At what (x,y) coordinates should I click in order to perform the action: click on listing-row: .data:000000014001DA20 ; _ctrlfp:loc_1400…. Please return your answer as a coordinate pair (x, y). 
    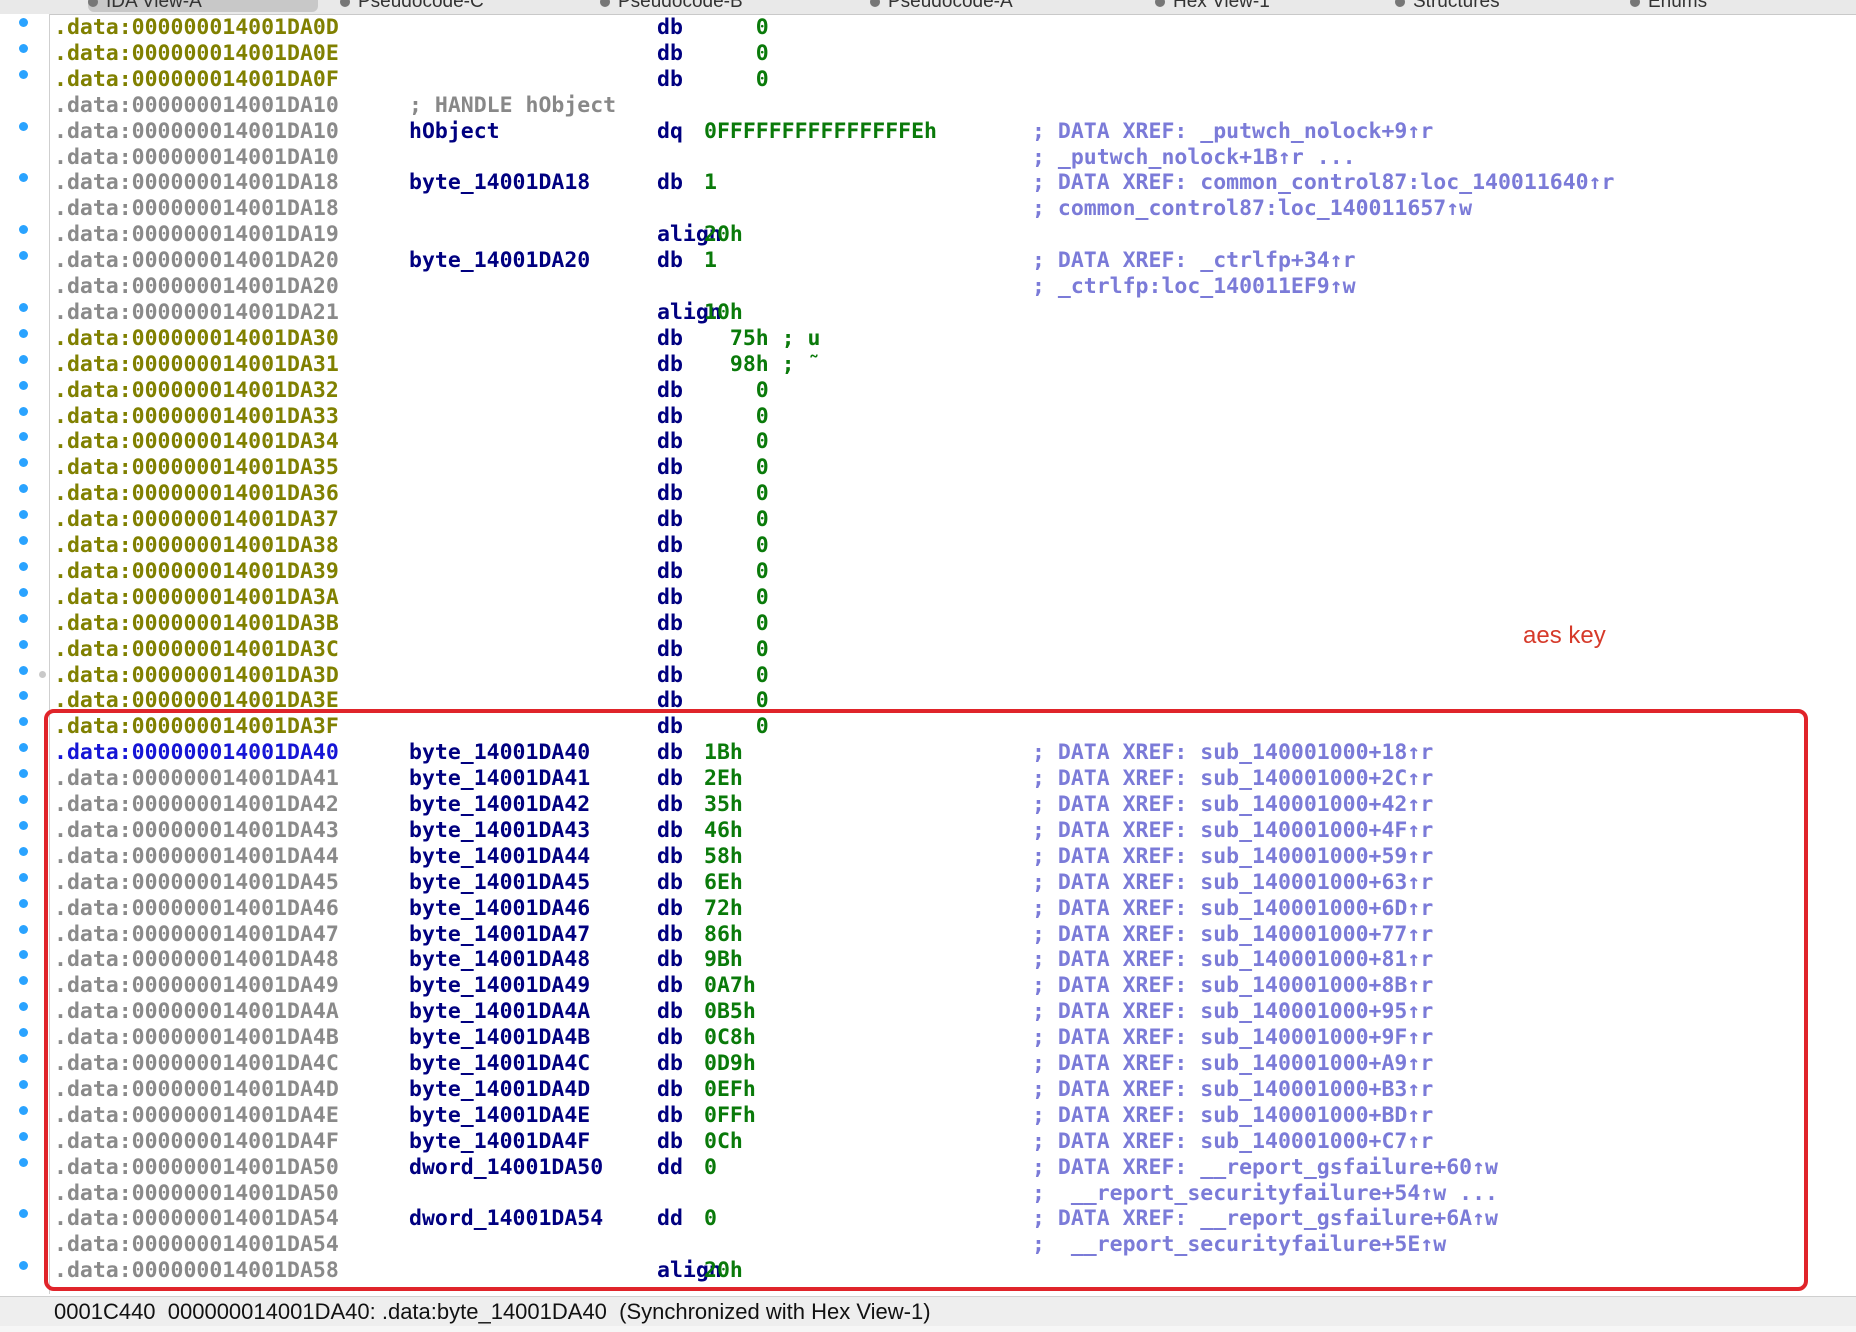
    Looking at the image, I should click on (928, 287).